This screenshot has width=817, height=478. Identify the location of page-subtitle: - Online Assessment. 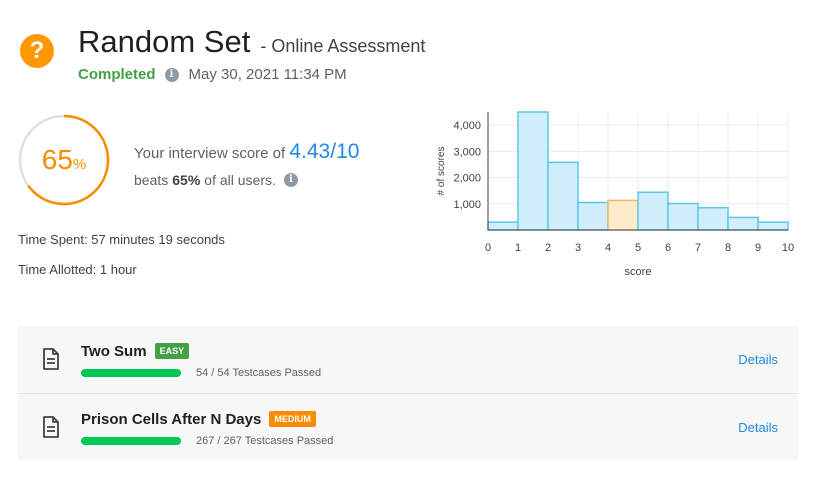
(343, 46).